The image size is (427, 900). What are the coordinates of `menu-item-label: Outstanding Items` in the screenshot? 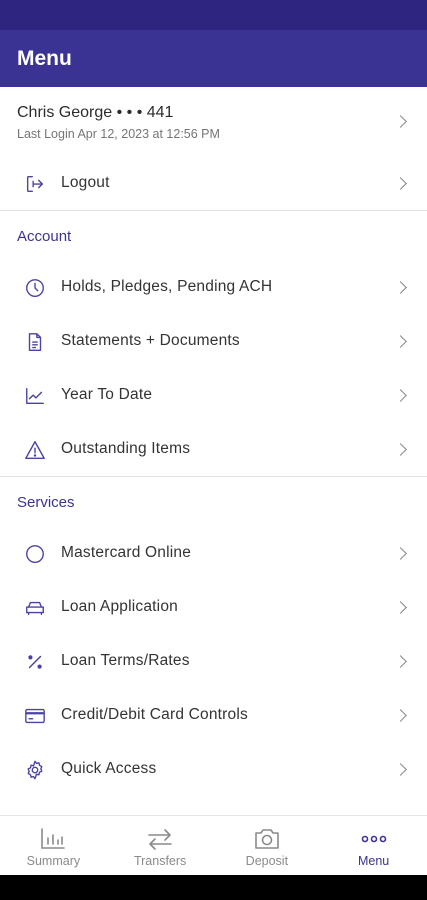 It's located at (126, 448).